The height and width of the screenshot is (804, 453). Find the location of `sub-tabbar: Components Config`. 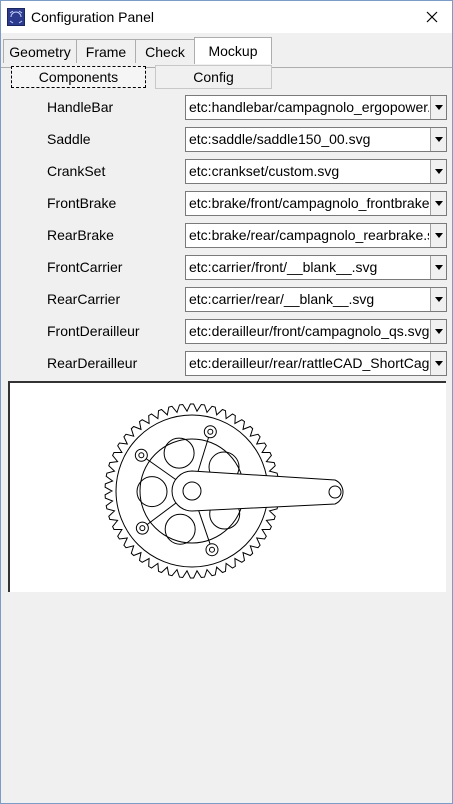

sub-tabbar: Components Config is located at coordinates (226, 78).